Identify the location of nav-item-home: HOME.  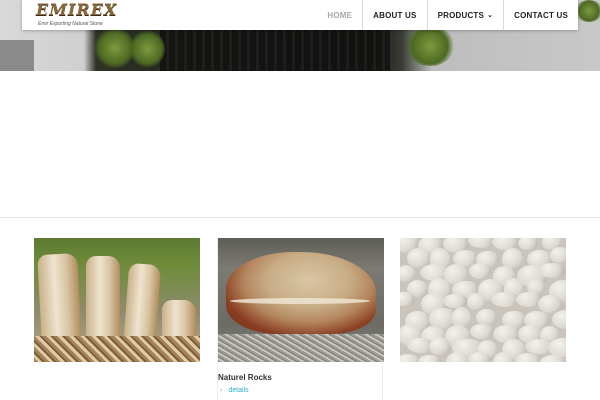
(339, 15).